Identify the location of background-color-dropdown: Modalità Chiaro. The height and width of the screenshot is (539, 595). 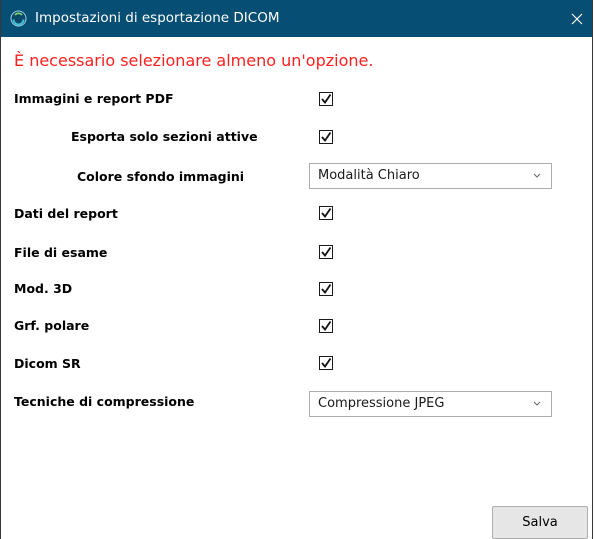
(430, 176).